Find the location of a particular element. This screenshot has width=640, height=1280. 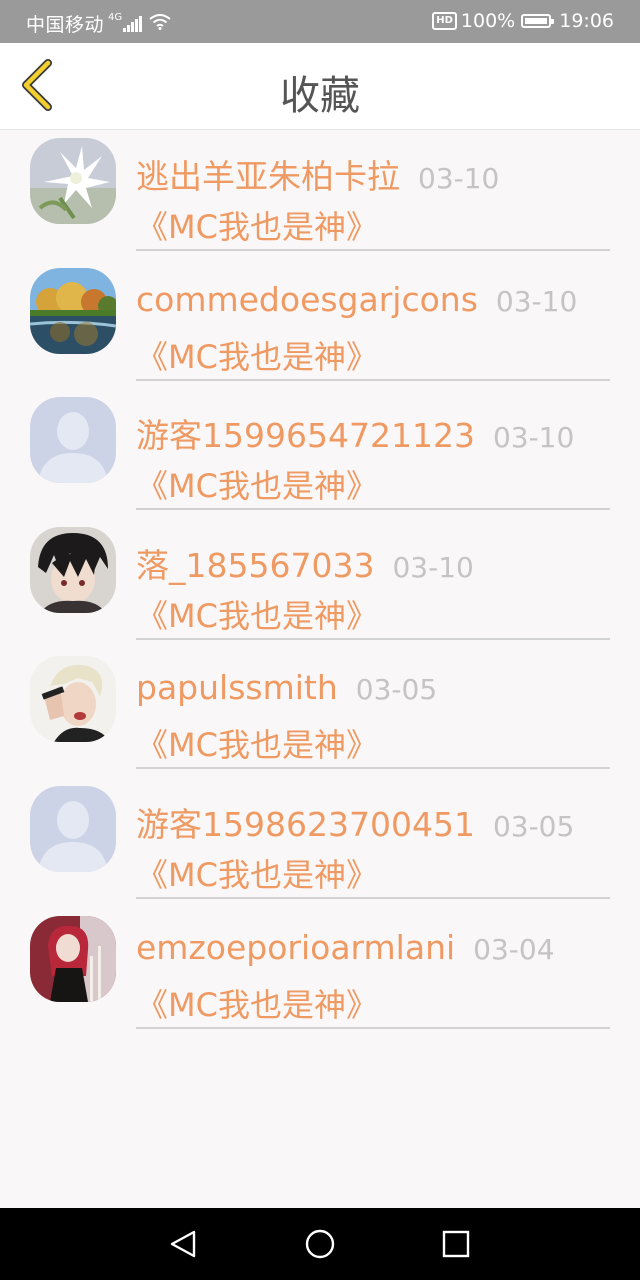

date: 03-04 is located at coordinates (514, 949).